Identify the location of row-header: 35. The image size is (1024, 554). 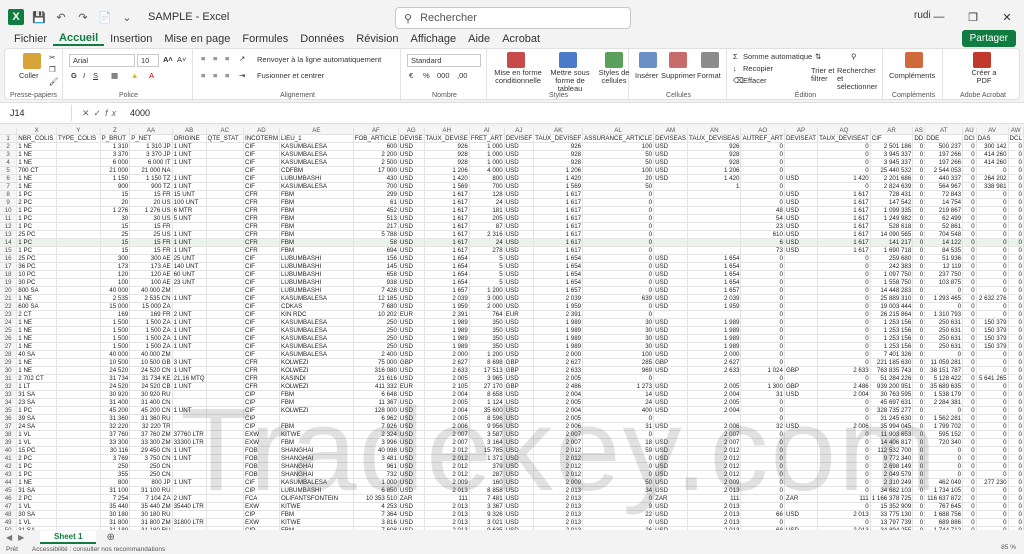
(9, 411).